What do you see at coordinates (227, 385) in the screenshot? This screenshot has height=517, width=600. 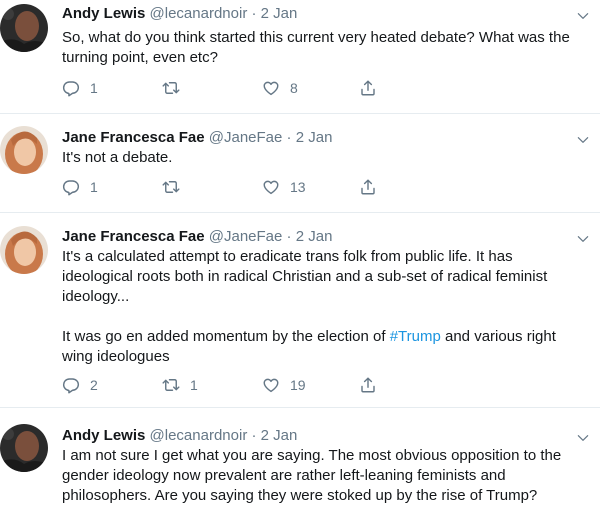 I see `tweet-actions: 2 1 19` at bounding box center [227, 385].